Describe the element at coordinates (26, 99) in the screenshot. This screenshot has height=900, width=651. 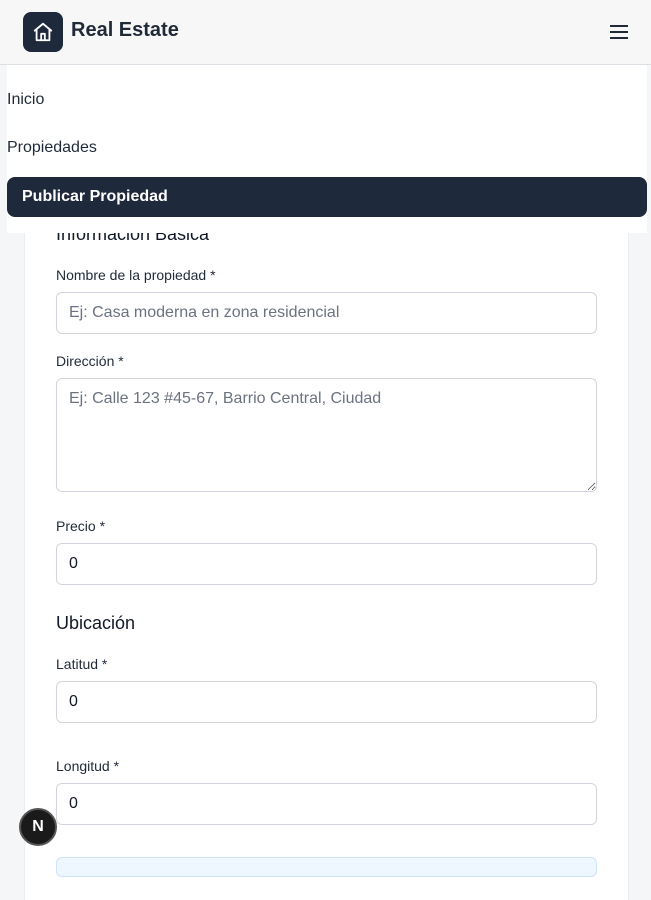
I see `nav-item-label: Inicio` at that location.